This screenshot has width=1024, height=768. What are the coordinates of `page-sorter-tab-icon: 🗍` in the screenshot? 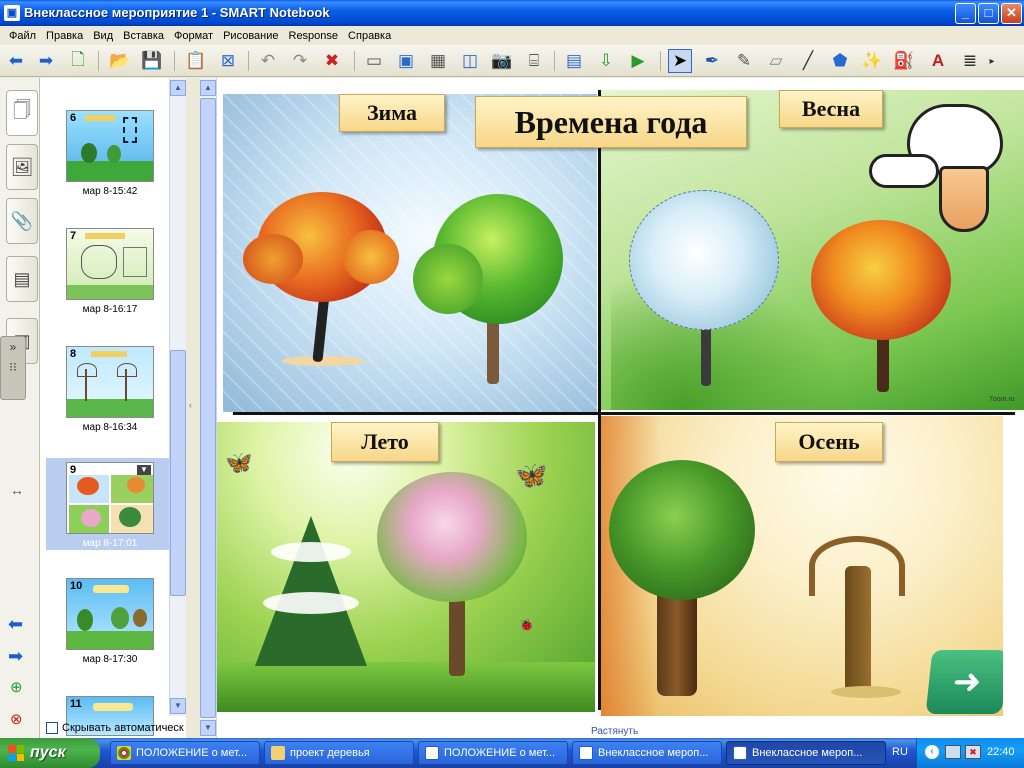 It's located at (22, 113).